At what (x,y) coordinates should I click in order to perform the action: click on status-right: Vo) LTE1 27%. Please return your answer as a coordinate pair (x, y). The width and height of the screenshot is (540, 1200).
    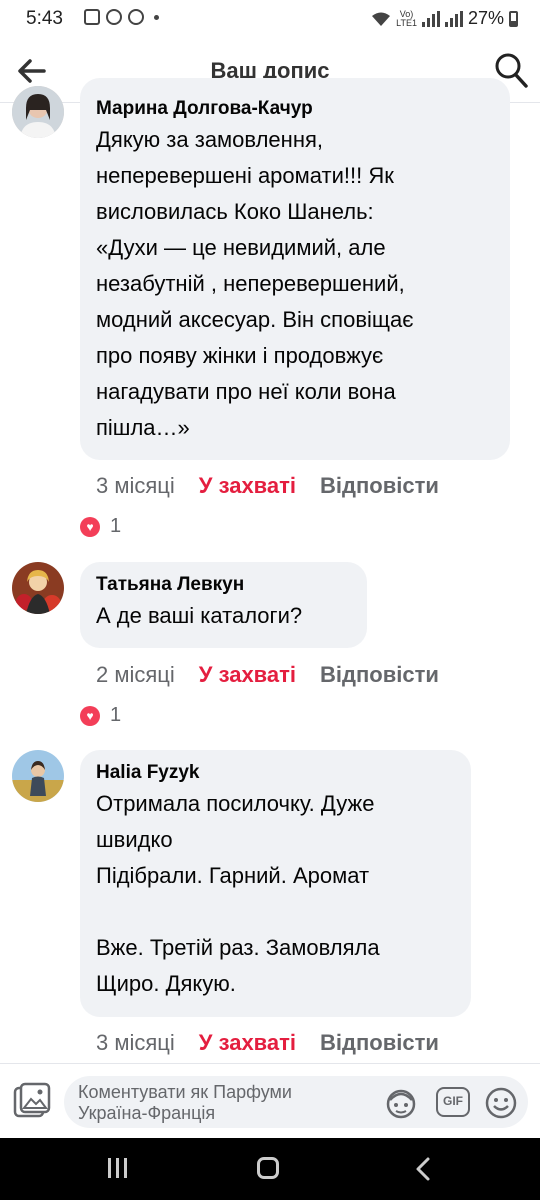
    Looking at the image, I should click on (444, 18).